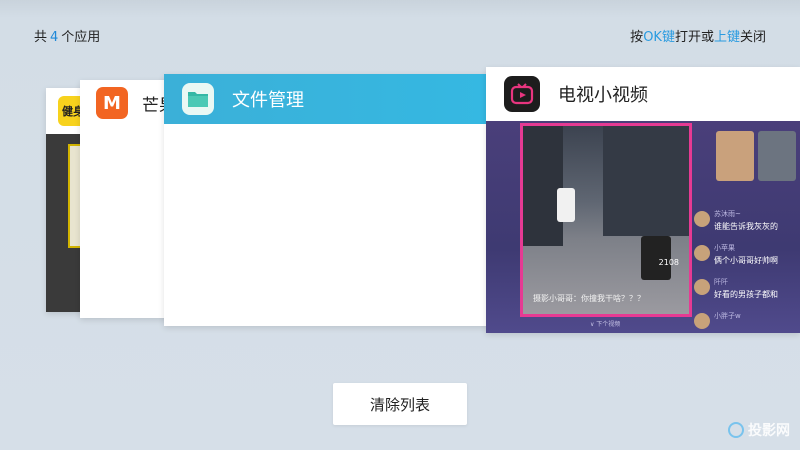 Image resolution: width=800 pixels, height=450 pixels. Describe the element at coordinates (668, 262) in the screenshot. I see `like-count: 2108` at that location.